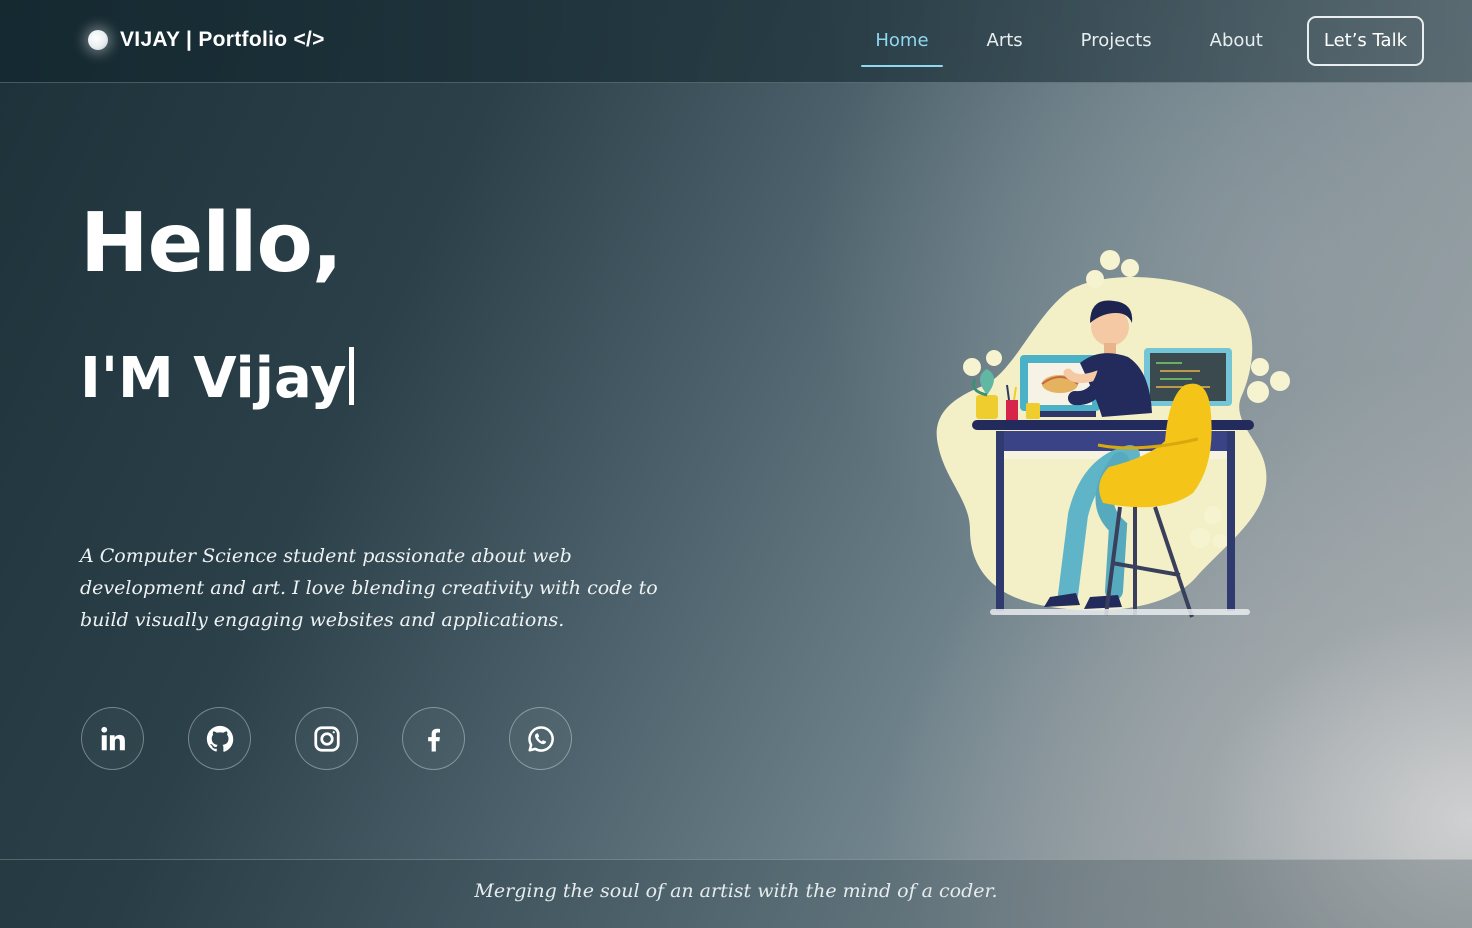 Image resolution: width=1472 pixels, height=928 pixels. Describe the element at coordinates (987, 407) in the screenshot. I see `plant-pot` at that location.